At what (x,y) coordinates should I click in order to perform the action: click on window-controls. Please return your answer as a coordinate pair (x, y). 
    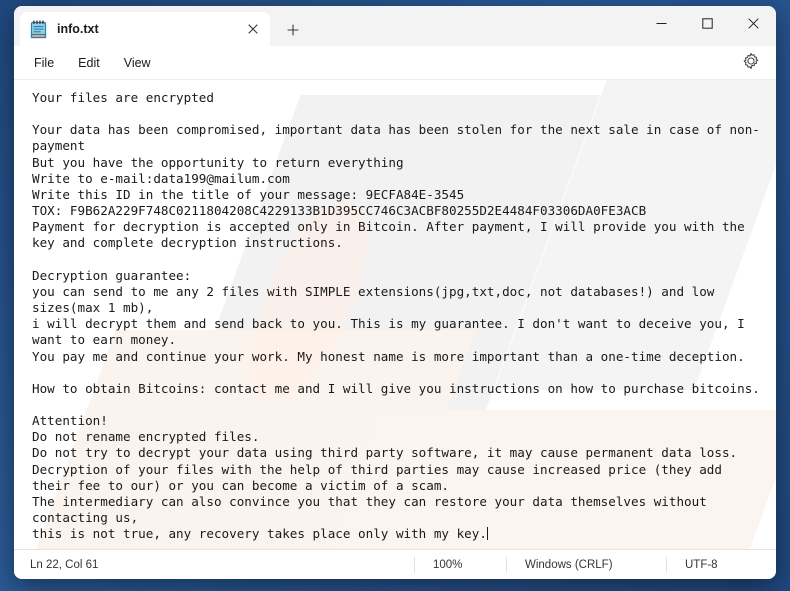
    Looking at the image, I should click on (707, 23).